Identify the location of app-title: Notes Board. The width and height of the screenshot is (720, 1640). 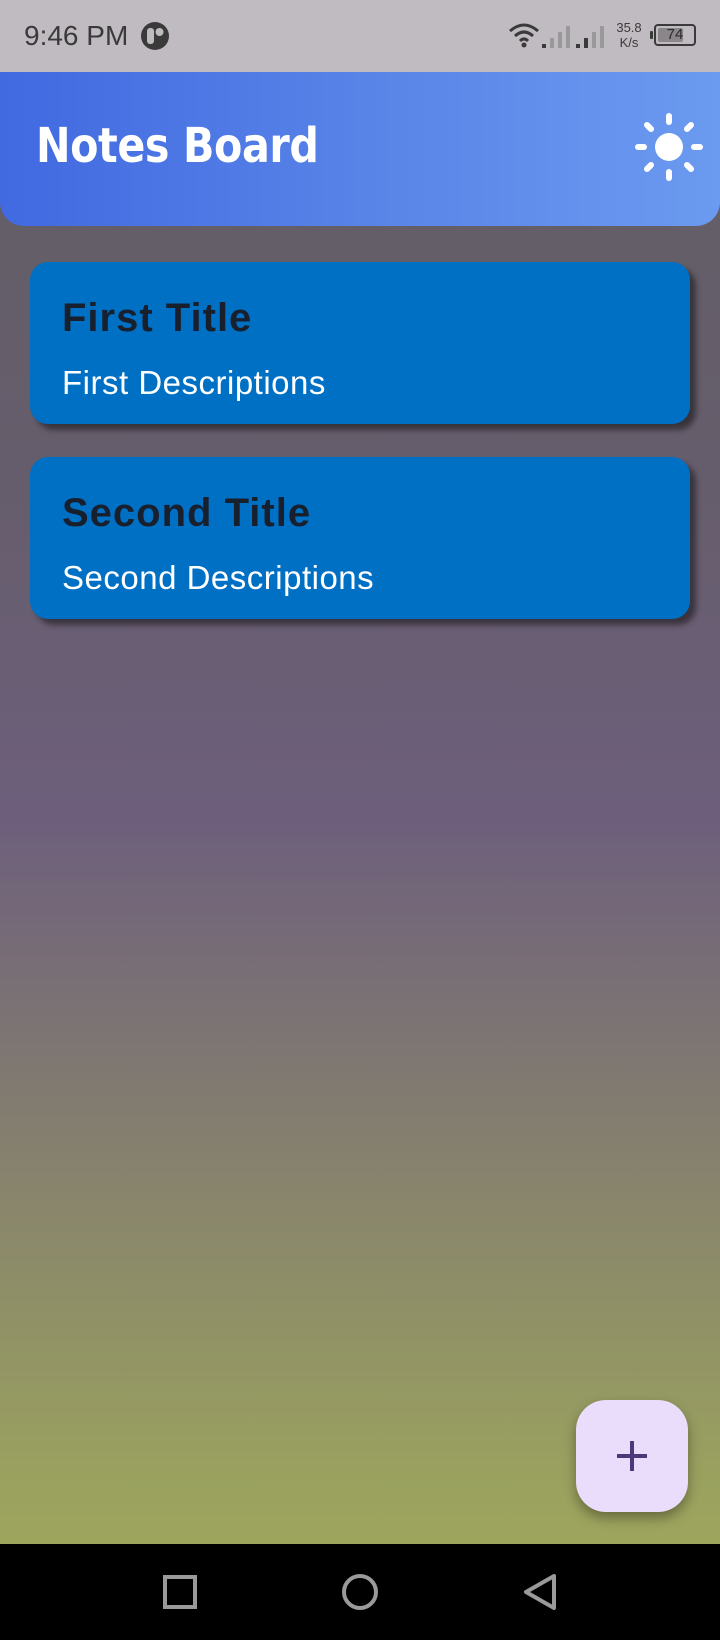
(177, 146).